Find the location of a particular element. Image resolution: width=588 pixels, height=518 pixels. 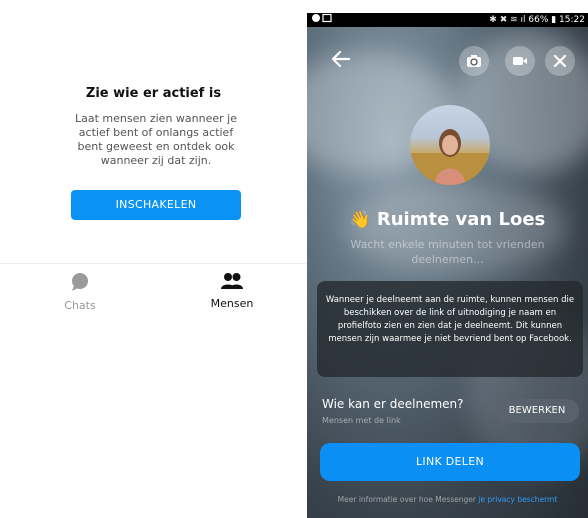

close-icon is located at coordinates (560, 61).